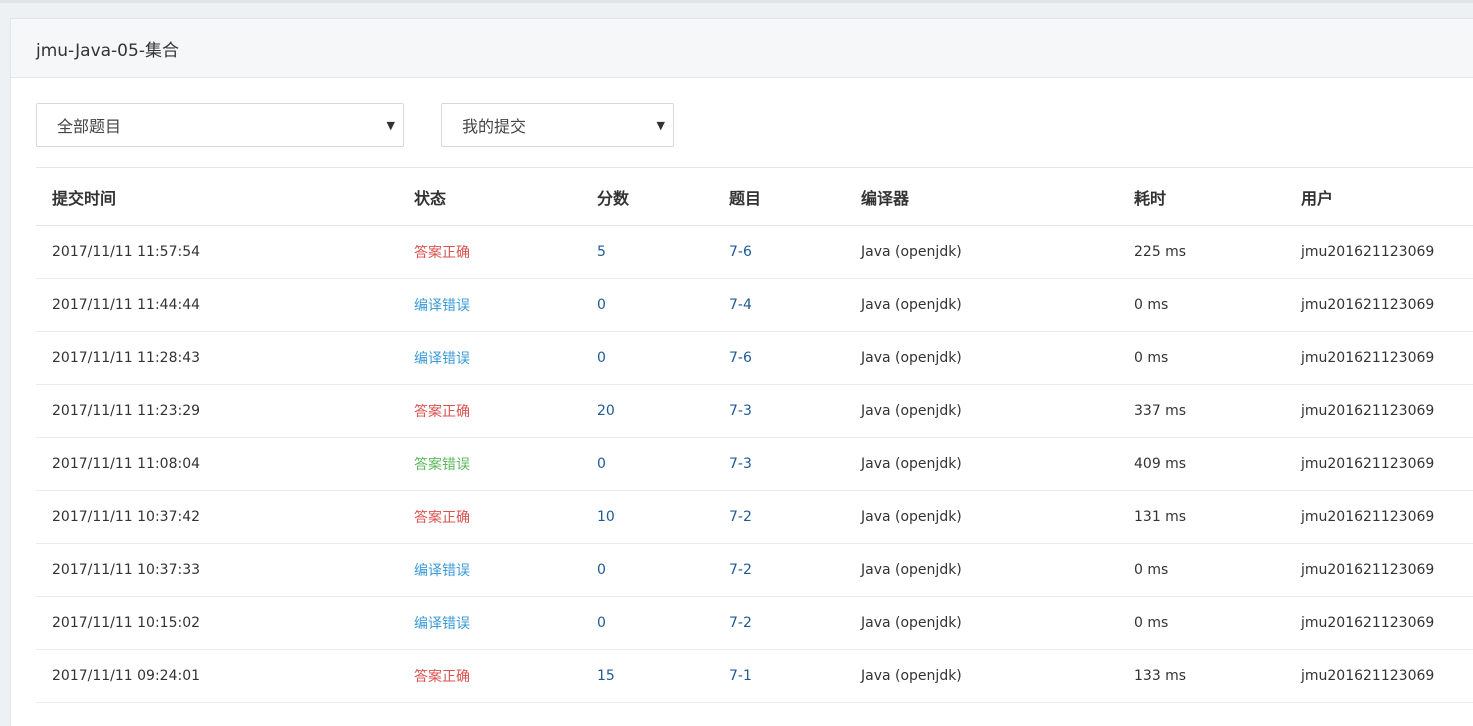 Image resolution: width=1473 pixels, height=726 pixels. Describe the element at coordinates (1160, 411) in the screenshot. I see `elapsed-time: 337 ms` at that location.